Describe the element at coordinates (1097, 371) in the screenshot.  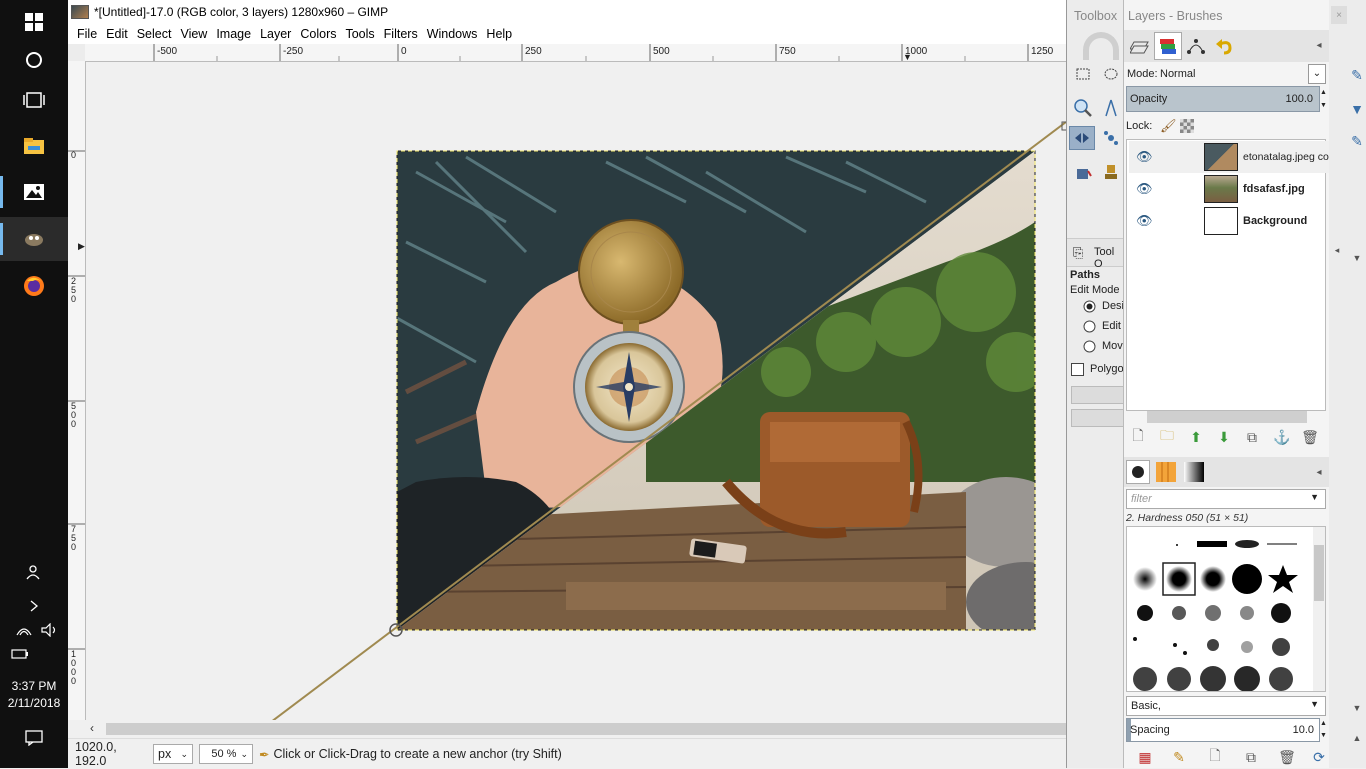
I see `polygonal-checkbox: Polygo` at that location.